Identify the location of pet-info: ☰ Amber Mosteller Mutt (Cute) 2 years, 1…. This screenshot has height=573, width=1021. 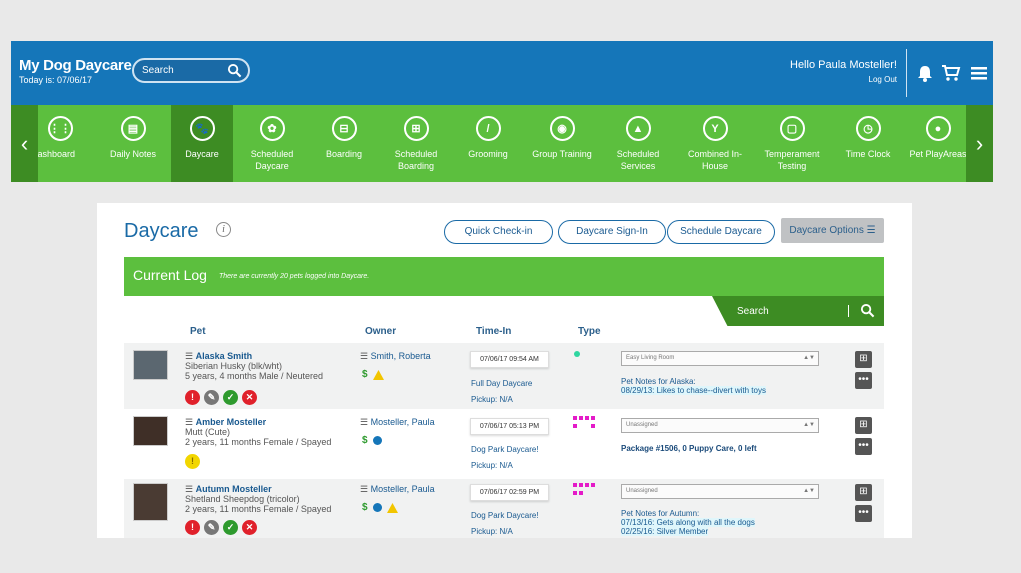
(258, 432).